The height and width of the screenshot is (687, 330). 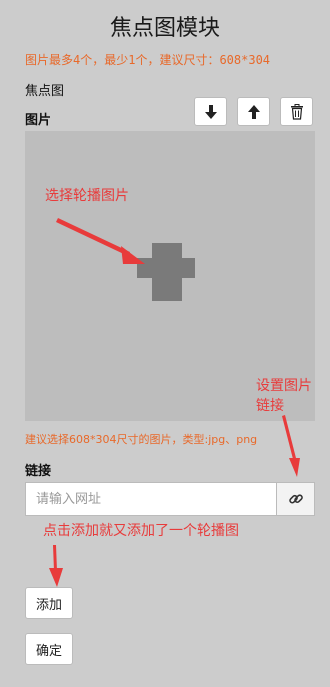 What do you see at coordinates (56, 566) in the screenshot?
I see `arrow-to-add-button` at bounding box center [56, 566].